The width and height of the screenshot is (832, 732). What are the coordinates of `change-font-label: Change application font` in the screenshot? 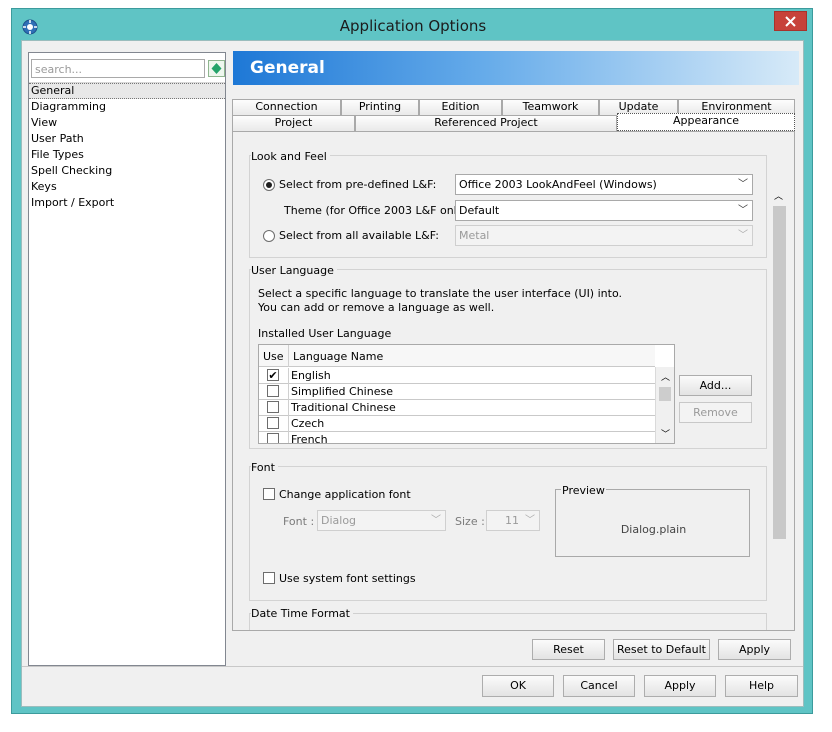 It's located at (345, 494).